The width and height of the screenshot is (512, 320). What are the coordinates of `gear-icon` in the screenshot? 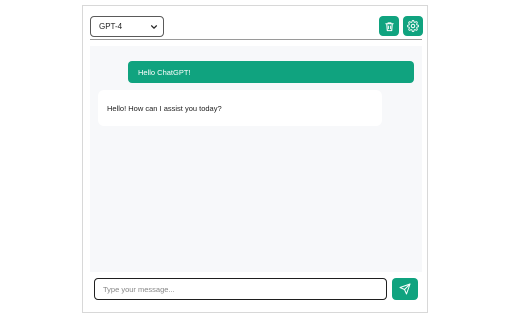 It's located at (413, 26).